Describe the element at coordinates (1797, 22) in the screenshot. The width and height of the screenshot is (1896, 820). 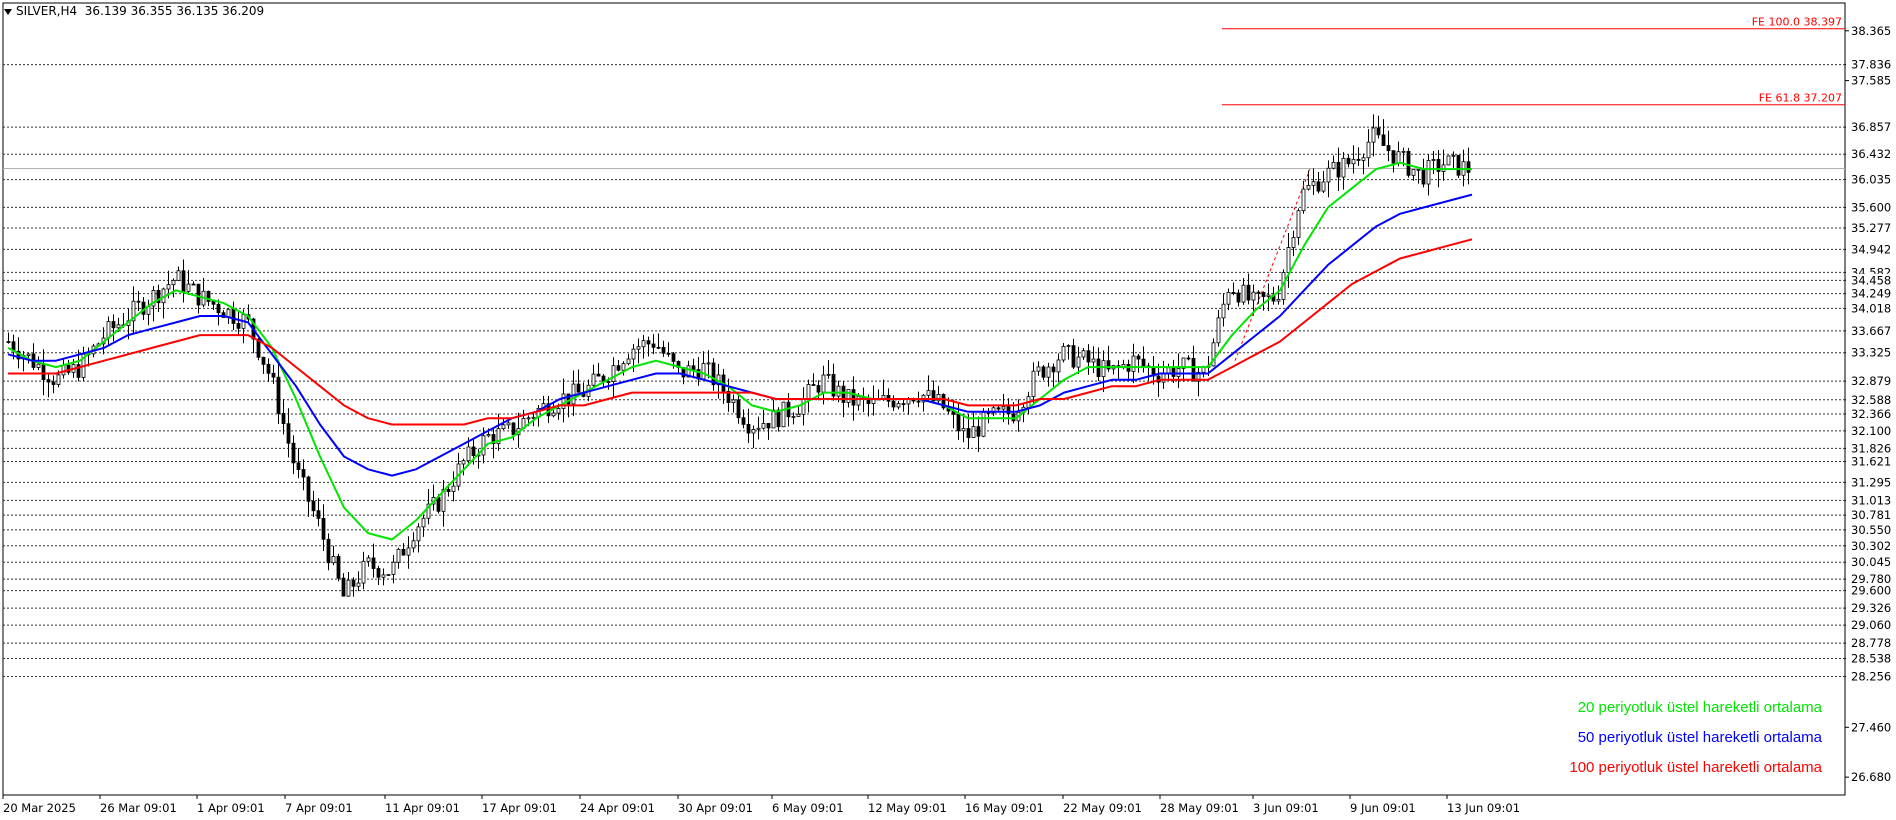
I see `fibonacci-label: FE 100.0 38.397` at that location.